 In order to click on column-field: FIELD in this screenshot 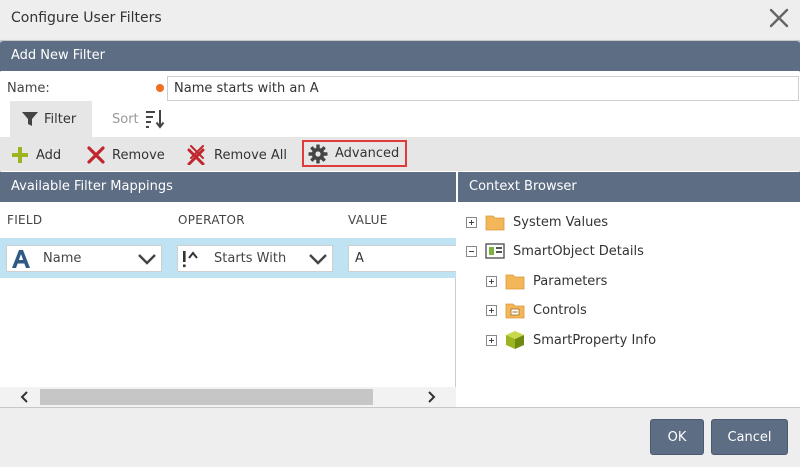, I will do `click(25, 220)`.